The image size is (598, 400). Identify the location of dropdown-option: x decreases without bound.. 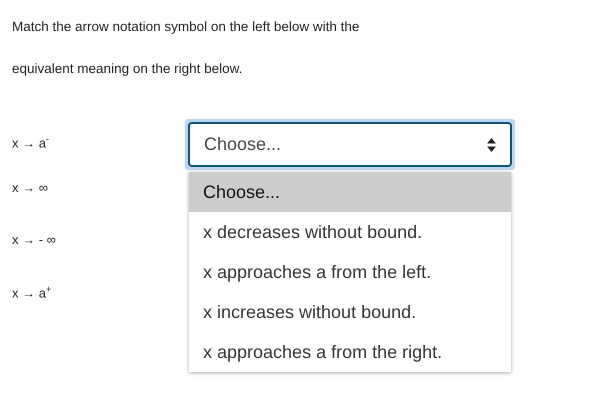
(350, 232).